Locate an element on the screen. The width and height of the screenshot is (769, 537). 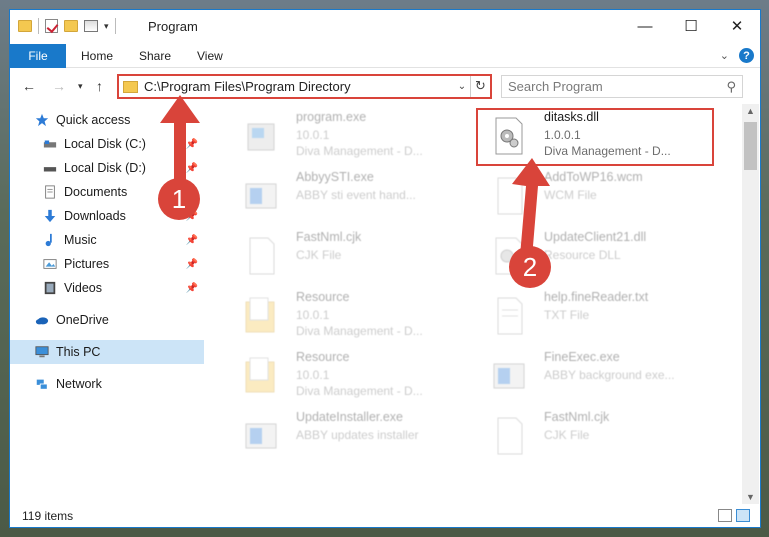
text-file-icon is located at coordinates (510, 316).